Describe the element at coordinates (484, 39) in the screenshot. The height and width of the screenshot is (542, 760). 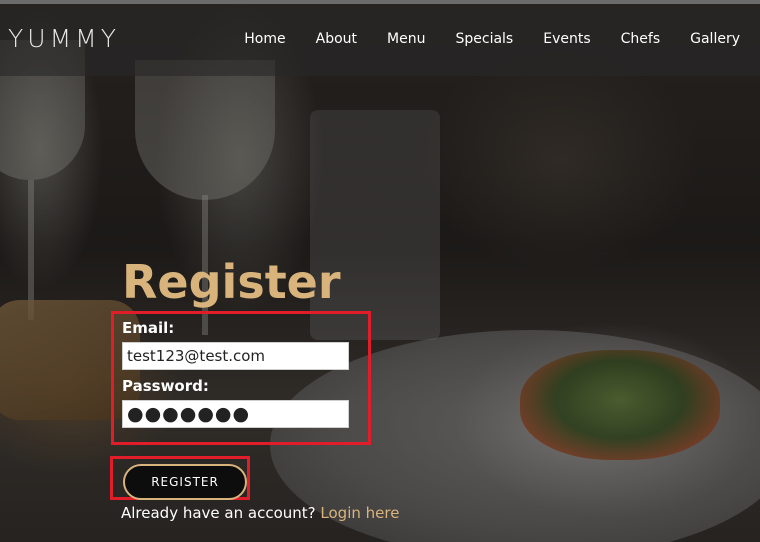
I see `nav-link-specials: Specials` at that location.